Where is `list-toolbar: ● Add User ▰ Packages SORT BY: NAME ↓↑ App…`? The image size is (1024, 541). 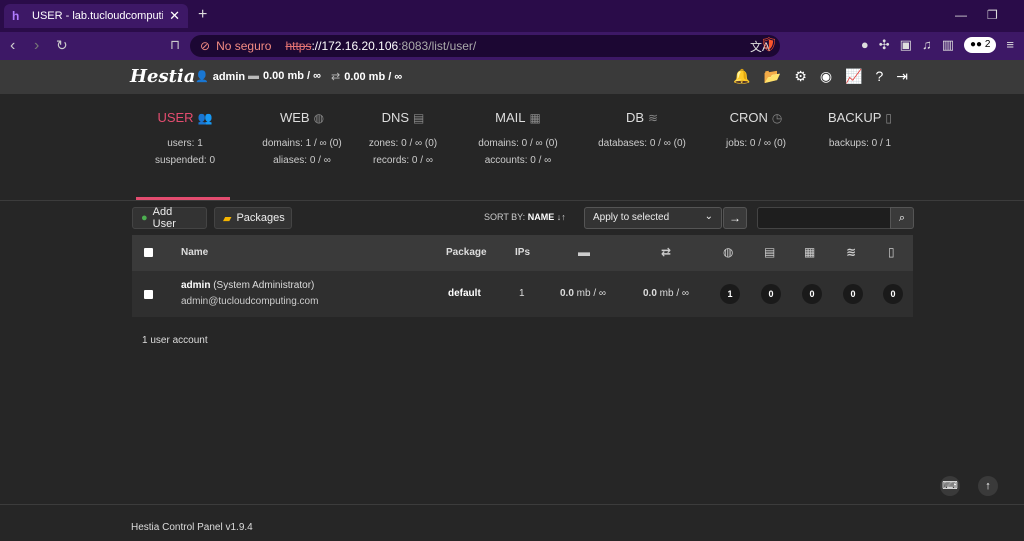
list-toolbar: ● Add User ▰ Packages SORT BY: NAME ↓↑ App… is located at coordinates (512, 218).